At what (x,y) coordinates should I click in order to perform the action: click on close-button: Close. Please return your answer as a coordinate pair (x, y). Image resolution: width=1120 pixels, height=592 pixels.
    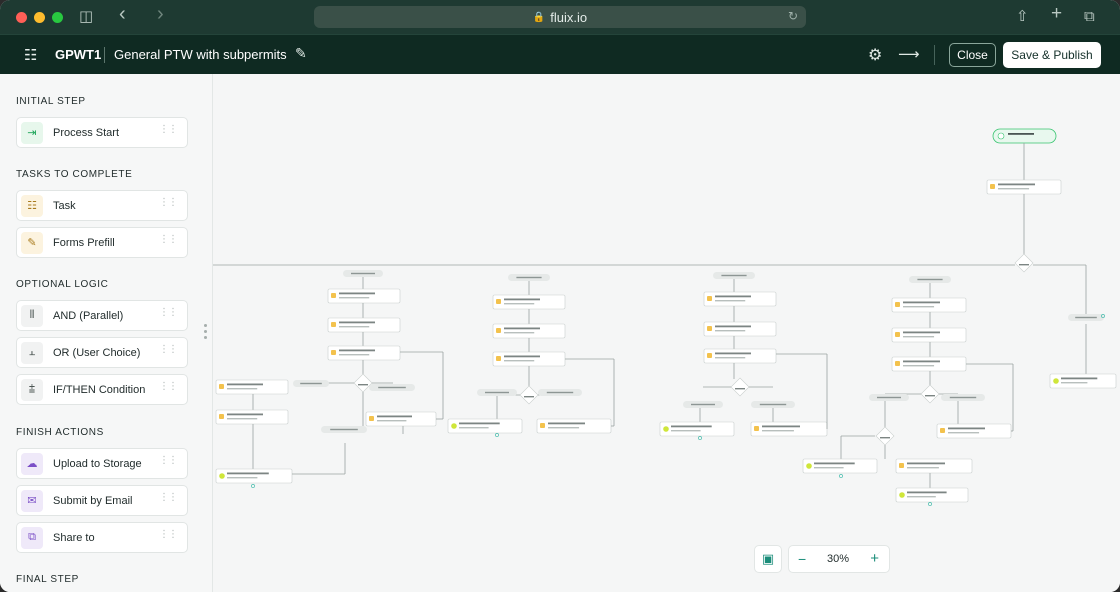
    Looking at the image, I should click on (972, 55).